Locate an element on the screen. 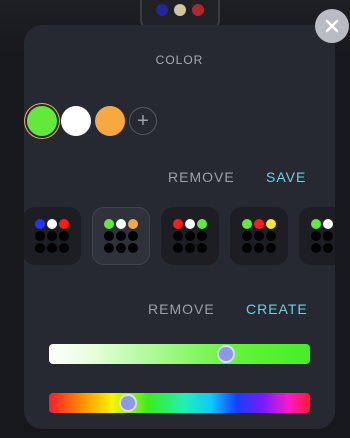 This screenshot has height=438, width=350. create-button: CREATE is located at coordinates (277, 309).